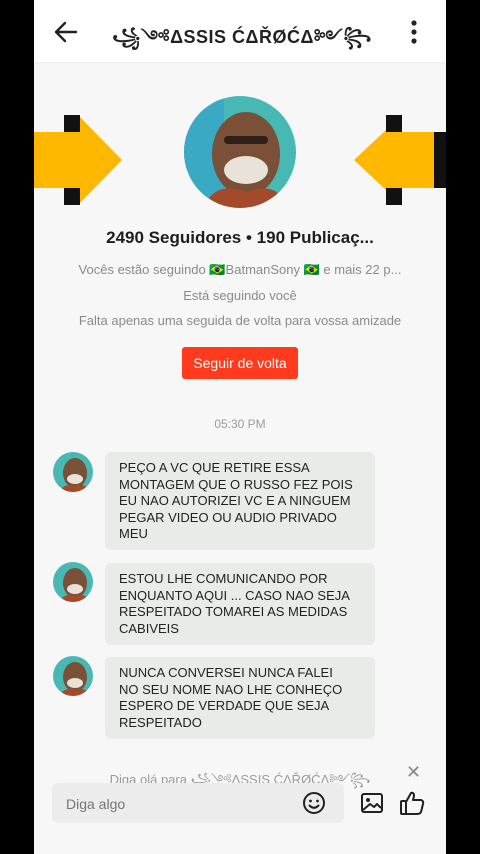 The width and height of the screenshot is (480, 854). I want to click on emoji-icon, so click(314, 803).